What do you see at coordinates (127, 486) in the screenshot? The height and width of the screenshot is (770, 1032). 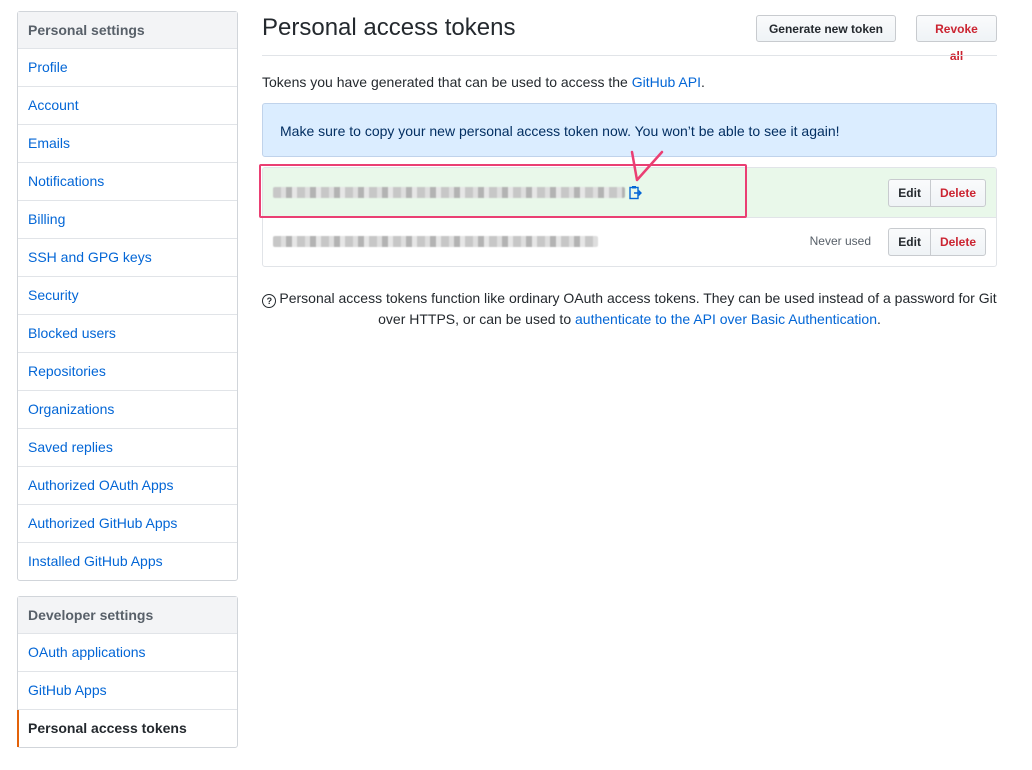 I see `sidebar-item-authorized-oauth-apps: Authorized OAuth Apps` at bounding box center [127, 486].